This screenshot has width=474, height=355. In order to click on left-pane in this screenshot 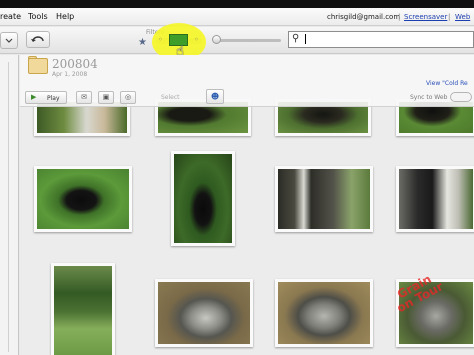, I will do `click(9, 205)`.